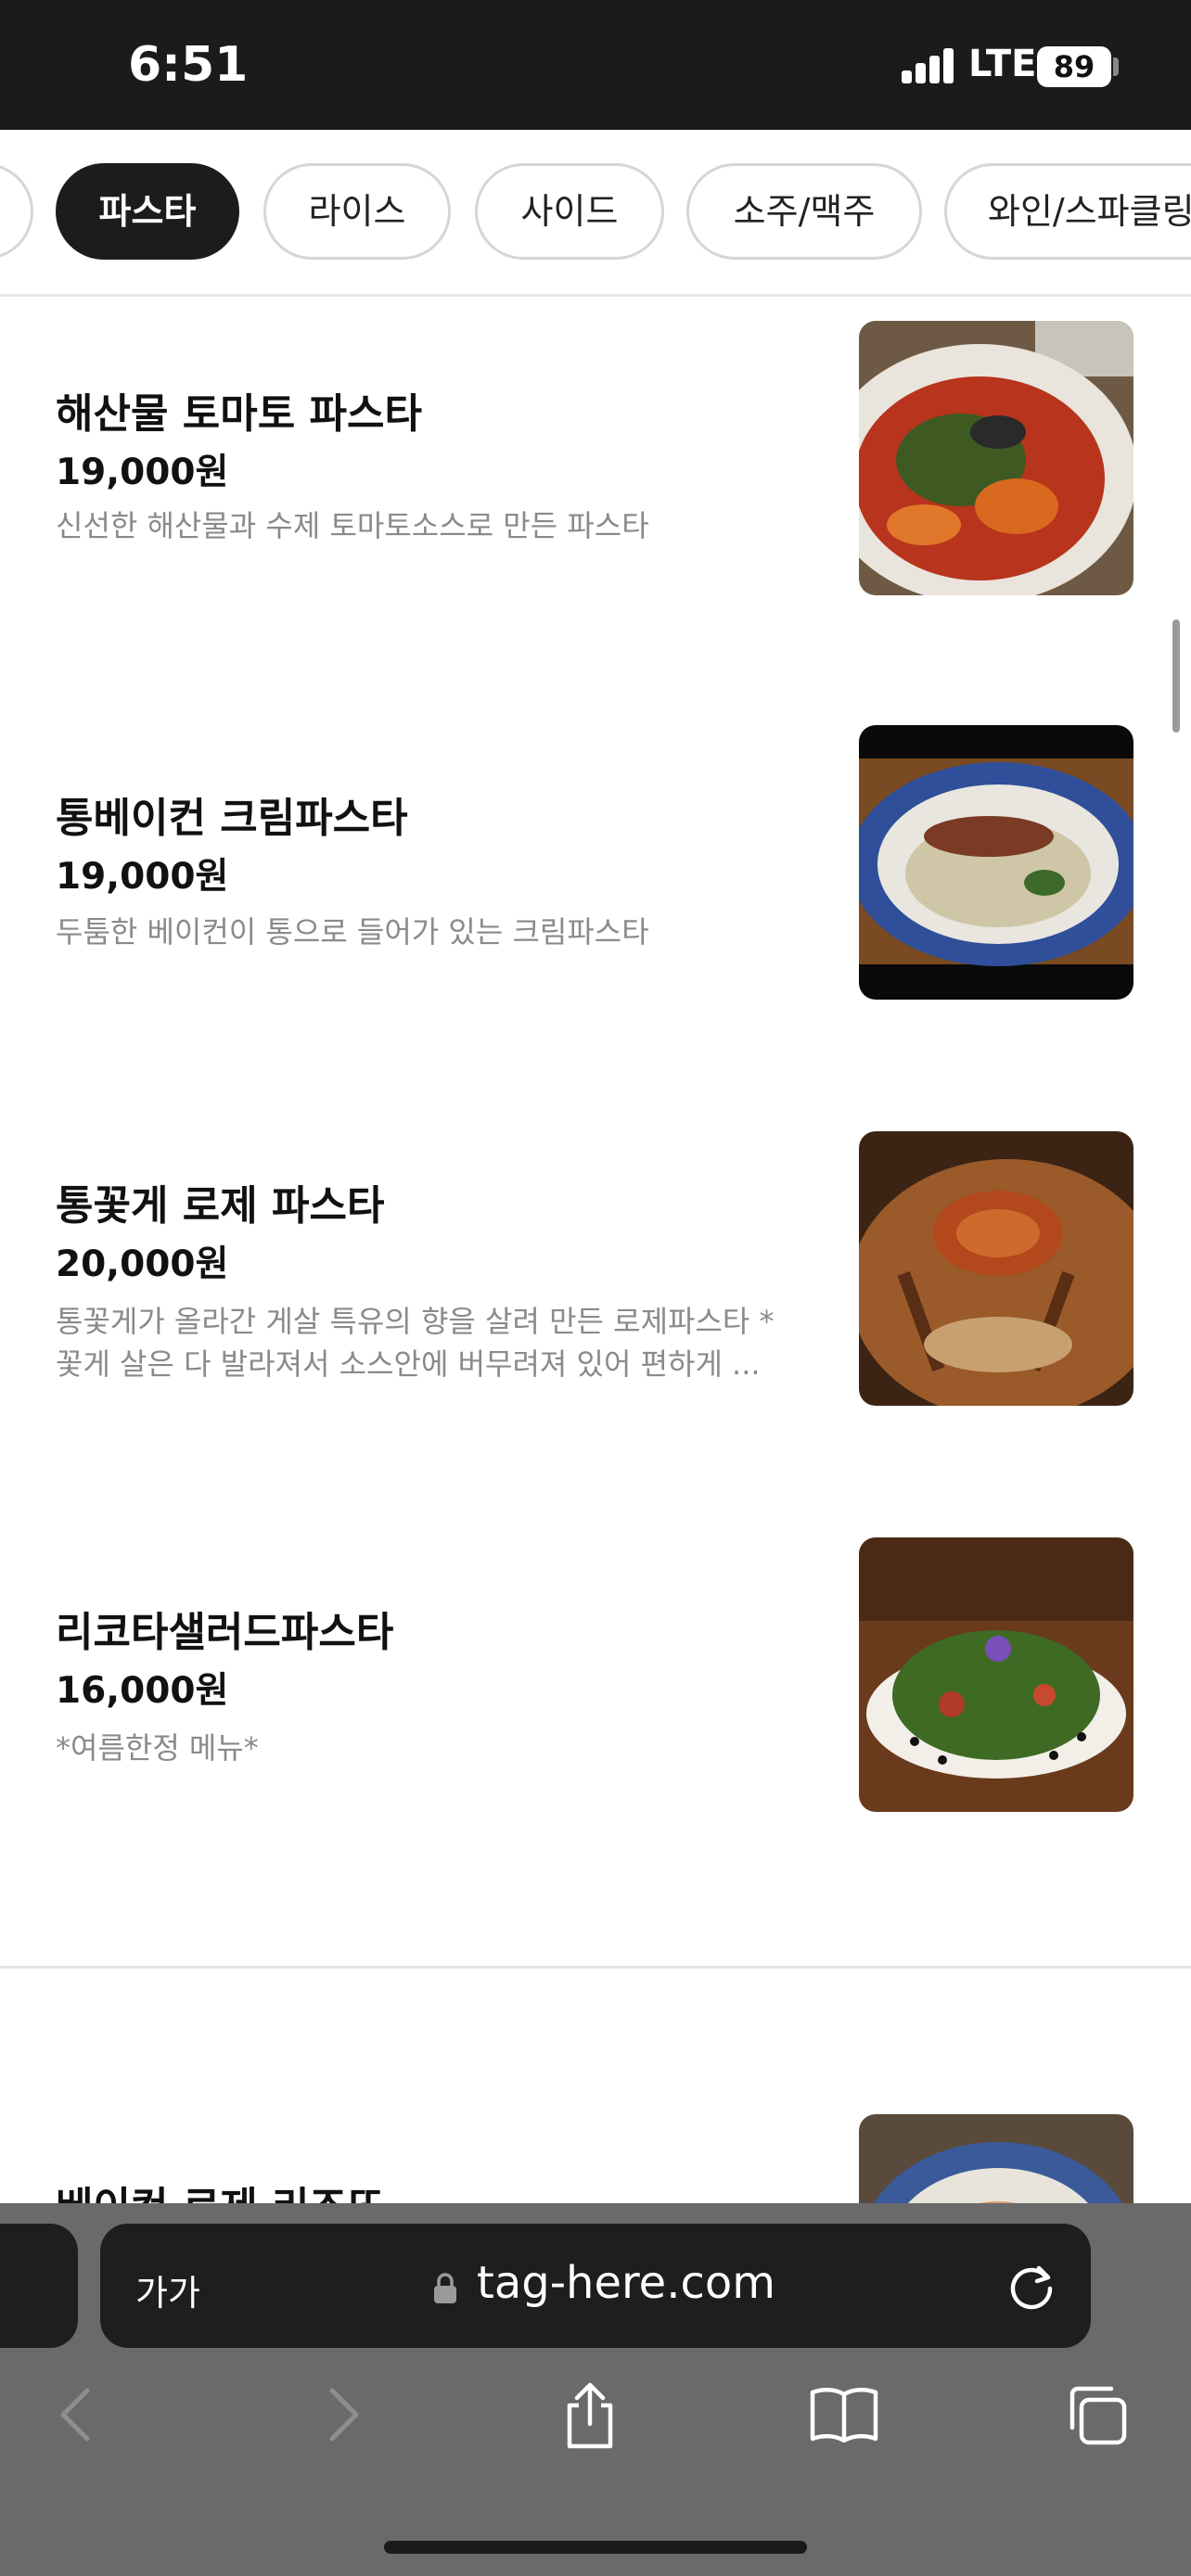  Describe the element at coordinates (357, 212) in the screenshot. I see `tab-rice: 라이스` at that location.